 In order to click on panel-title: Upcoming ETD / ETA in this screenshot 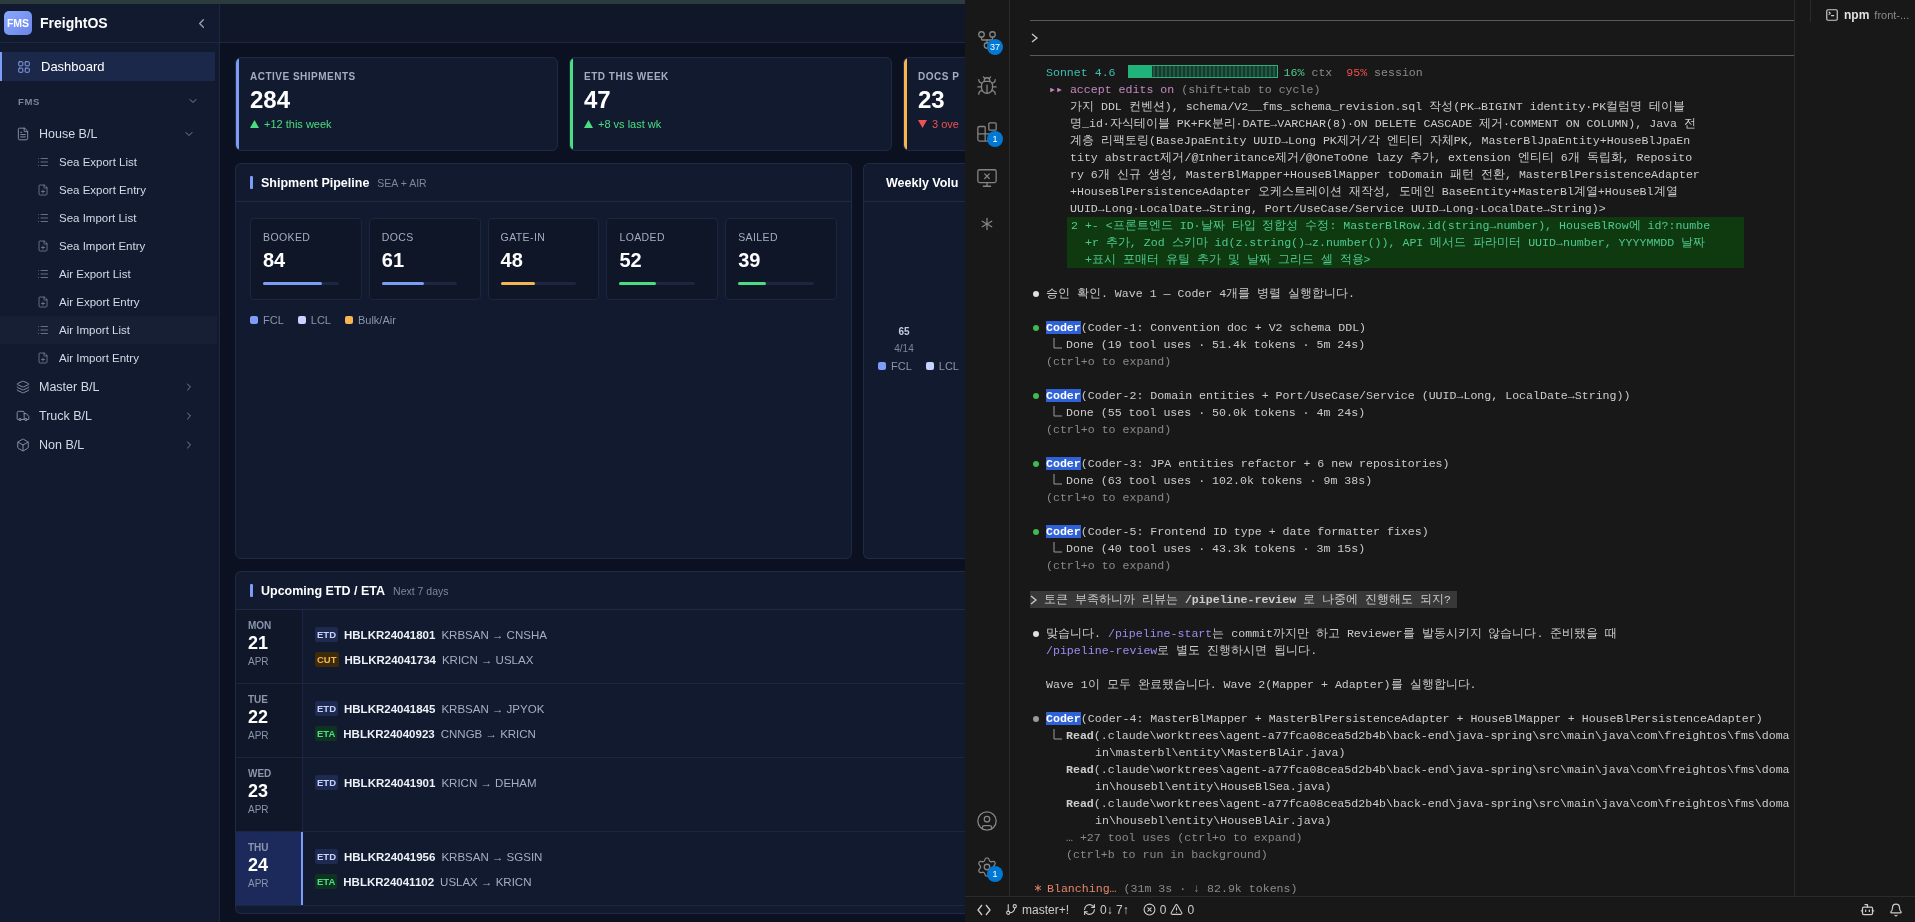, I will do `click(323, 590)`.